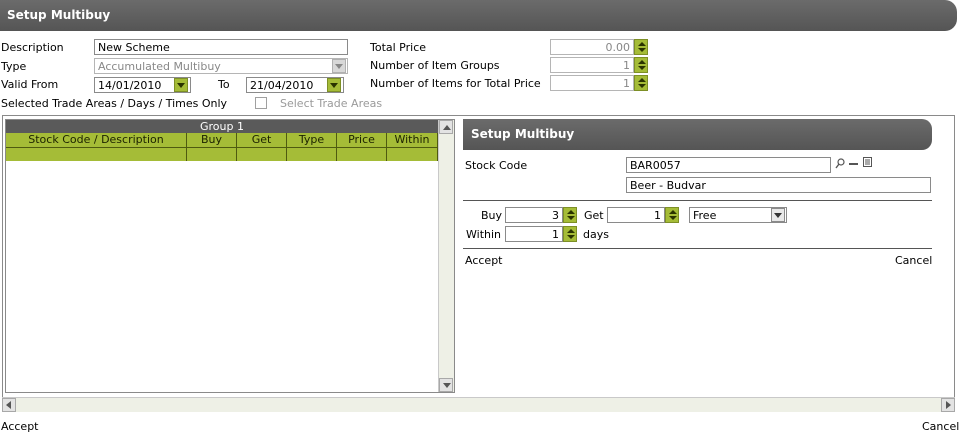  What do you see at coordinates (672, 215) in the screenshot?
I see `get-spinner-icon` at bounding box center [672, 215].